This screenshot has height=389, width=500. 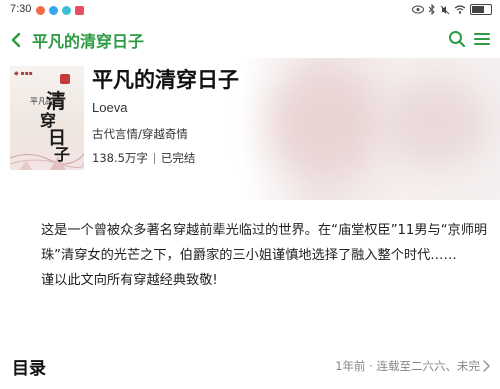 I want to click on chevron-left-icon, so click(x=16, y=40).